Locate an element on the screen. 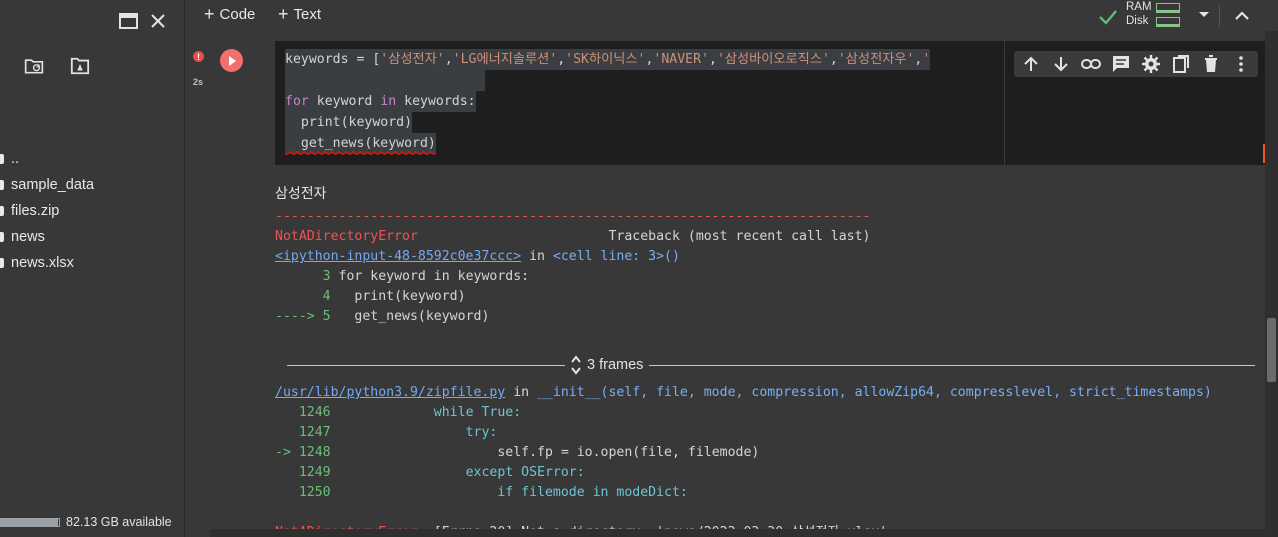  disk-usage-fill is located at coordinates (29, 522).